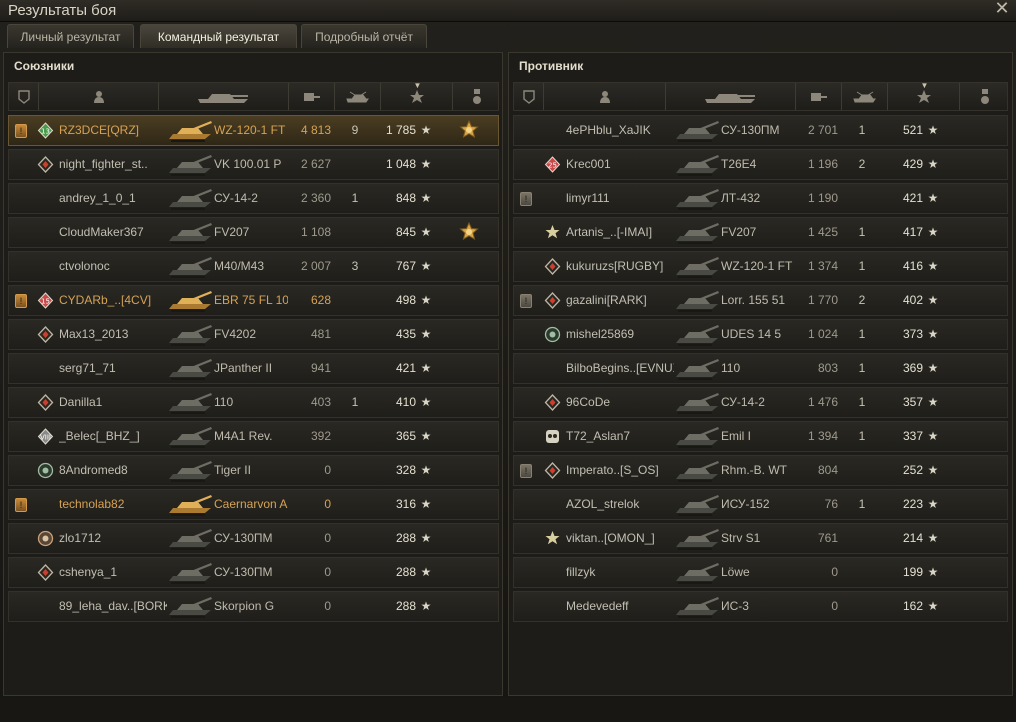 The width and height of the screenshot is (1016, 722). What do you see at coordinates (253, 130) in the screenshot?
I see `player-row: ! 13 RZ3DCE[QRZ] WZ-120-1 FT 4 813 9 1 785 ★` at bounding box center [253, 130].